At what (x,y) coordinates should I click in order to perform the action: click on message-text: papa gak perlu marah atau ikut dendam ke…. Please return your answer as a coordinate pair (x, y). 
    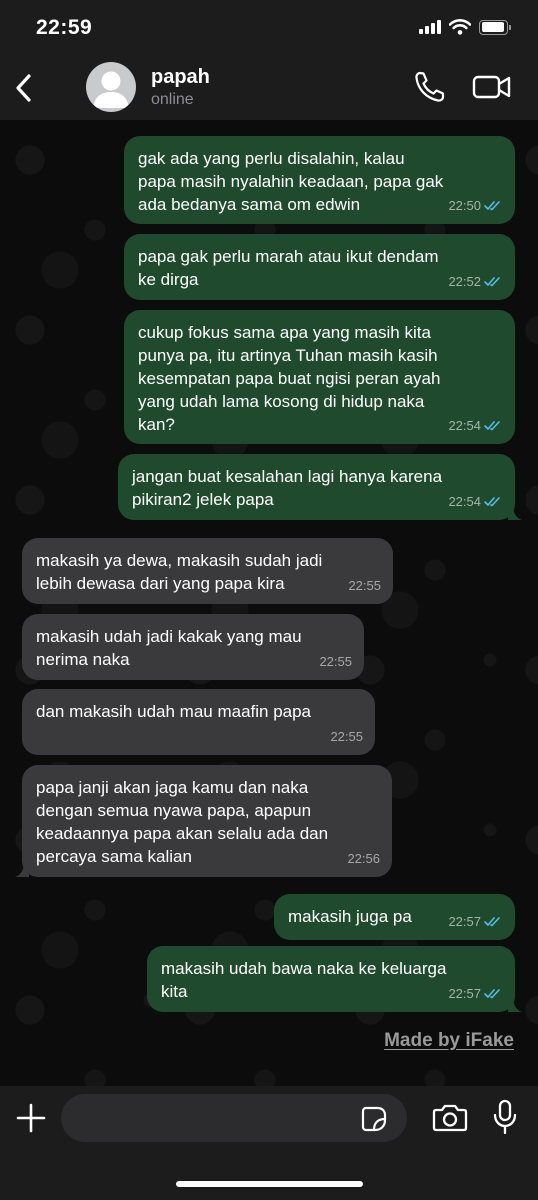
    Looking at the image, I should click on (288, 268).